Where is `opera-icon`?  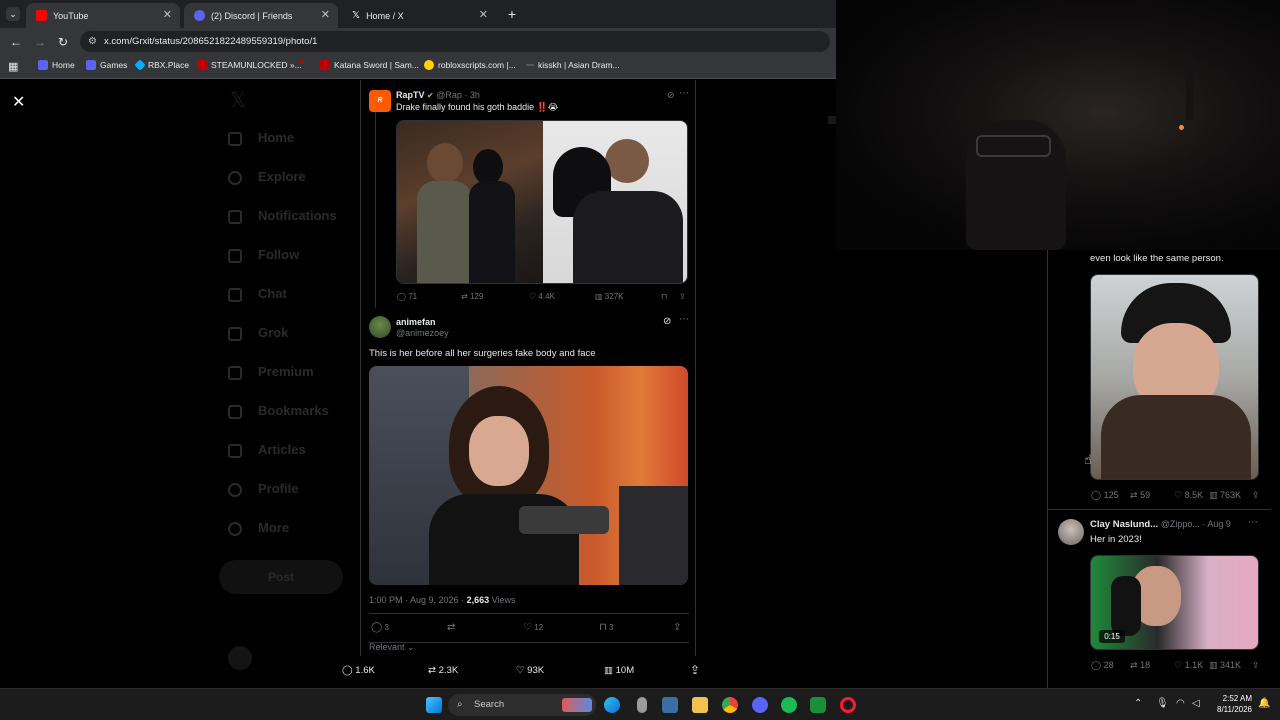
opera-icon is located at coordinates (848, 705).